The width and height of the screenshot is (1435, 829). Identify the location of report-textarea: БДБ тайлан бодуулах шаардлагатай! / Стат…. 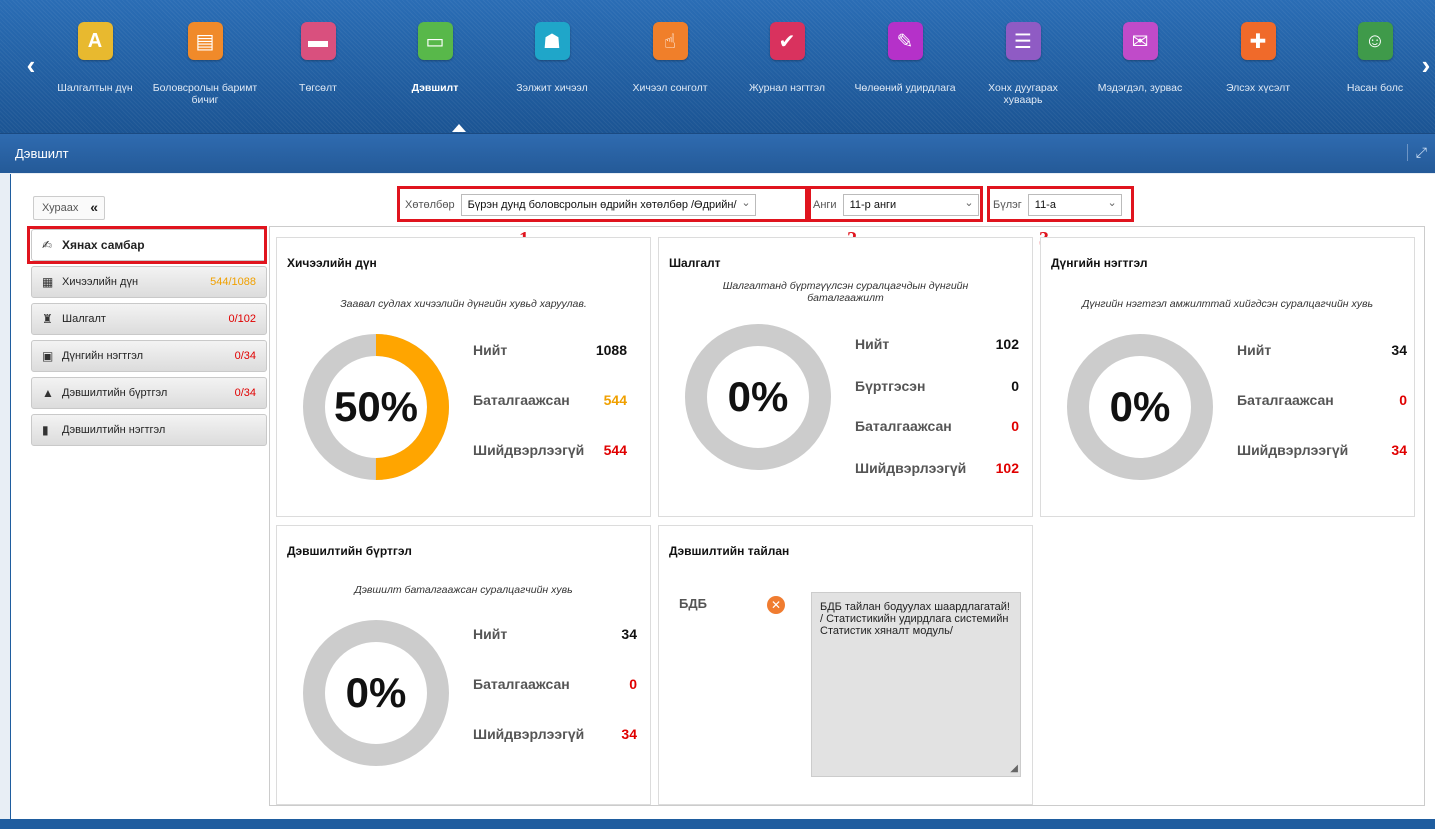
(916, 684).